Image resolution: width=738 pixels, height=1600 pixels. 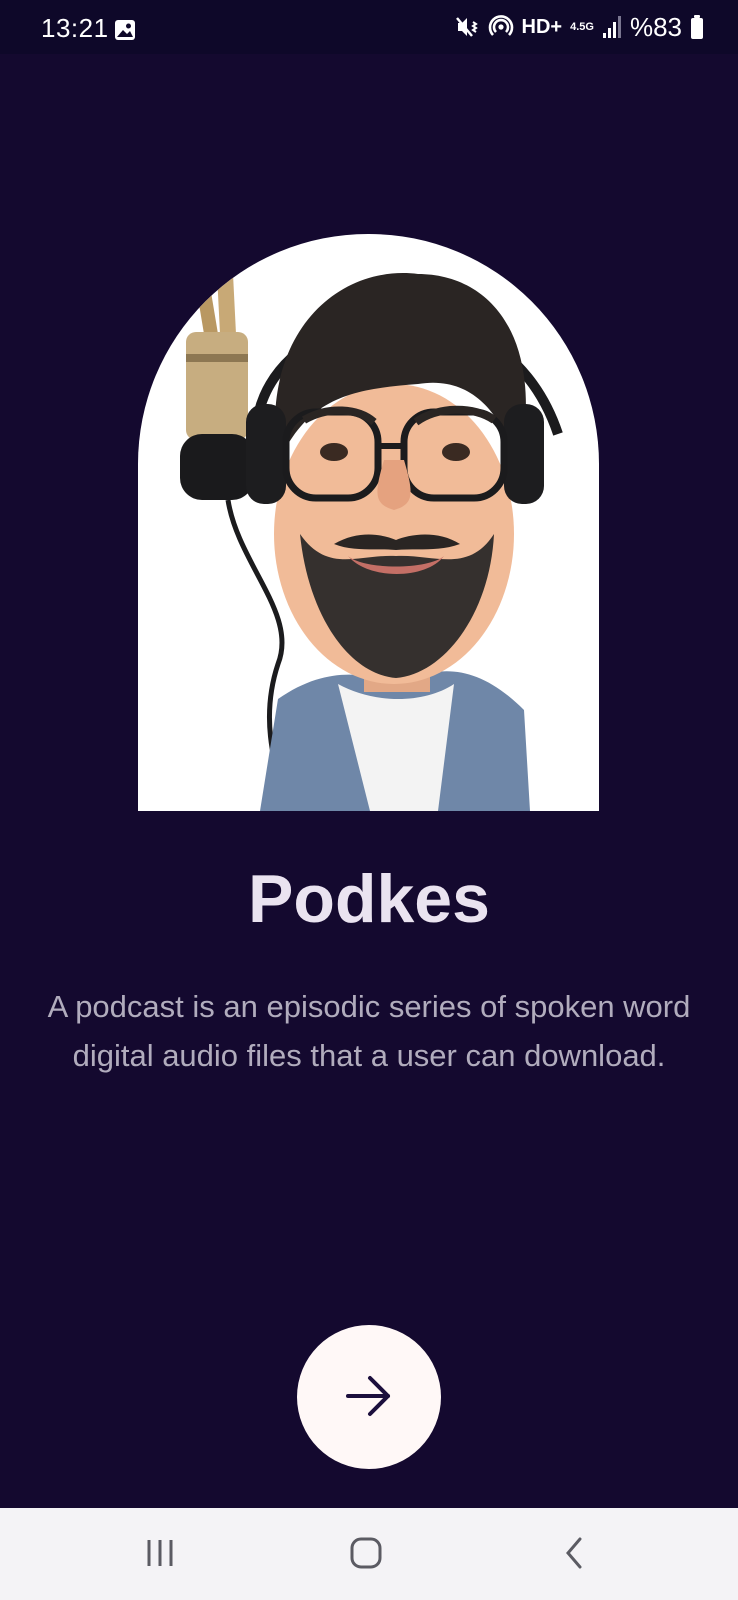 What do you see at coordinates (467, 27) in the screenshot?
I see `mute-vibrate-icon` at bounding box center [467, 27].